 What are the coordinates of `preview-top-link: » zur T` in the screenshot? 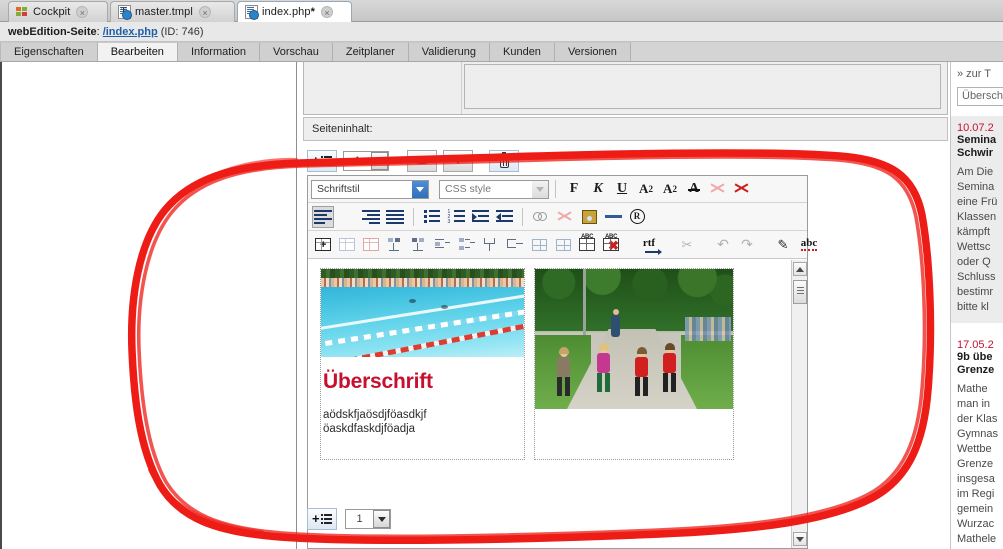 It's located at (977, 71).